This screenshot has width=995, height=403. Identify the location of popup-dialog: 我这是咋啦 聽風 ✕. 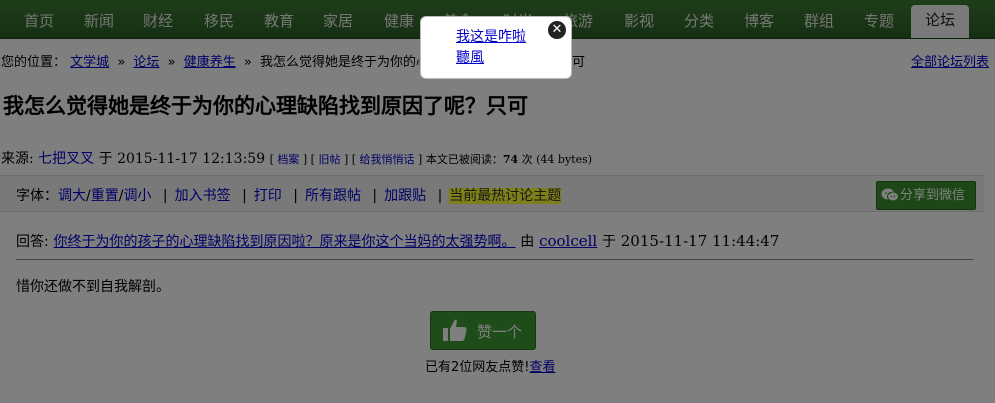
(496, 47).